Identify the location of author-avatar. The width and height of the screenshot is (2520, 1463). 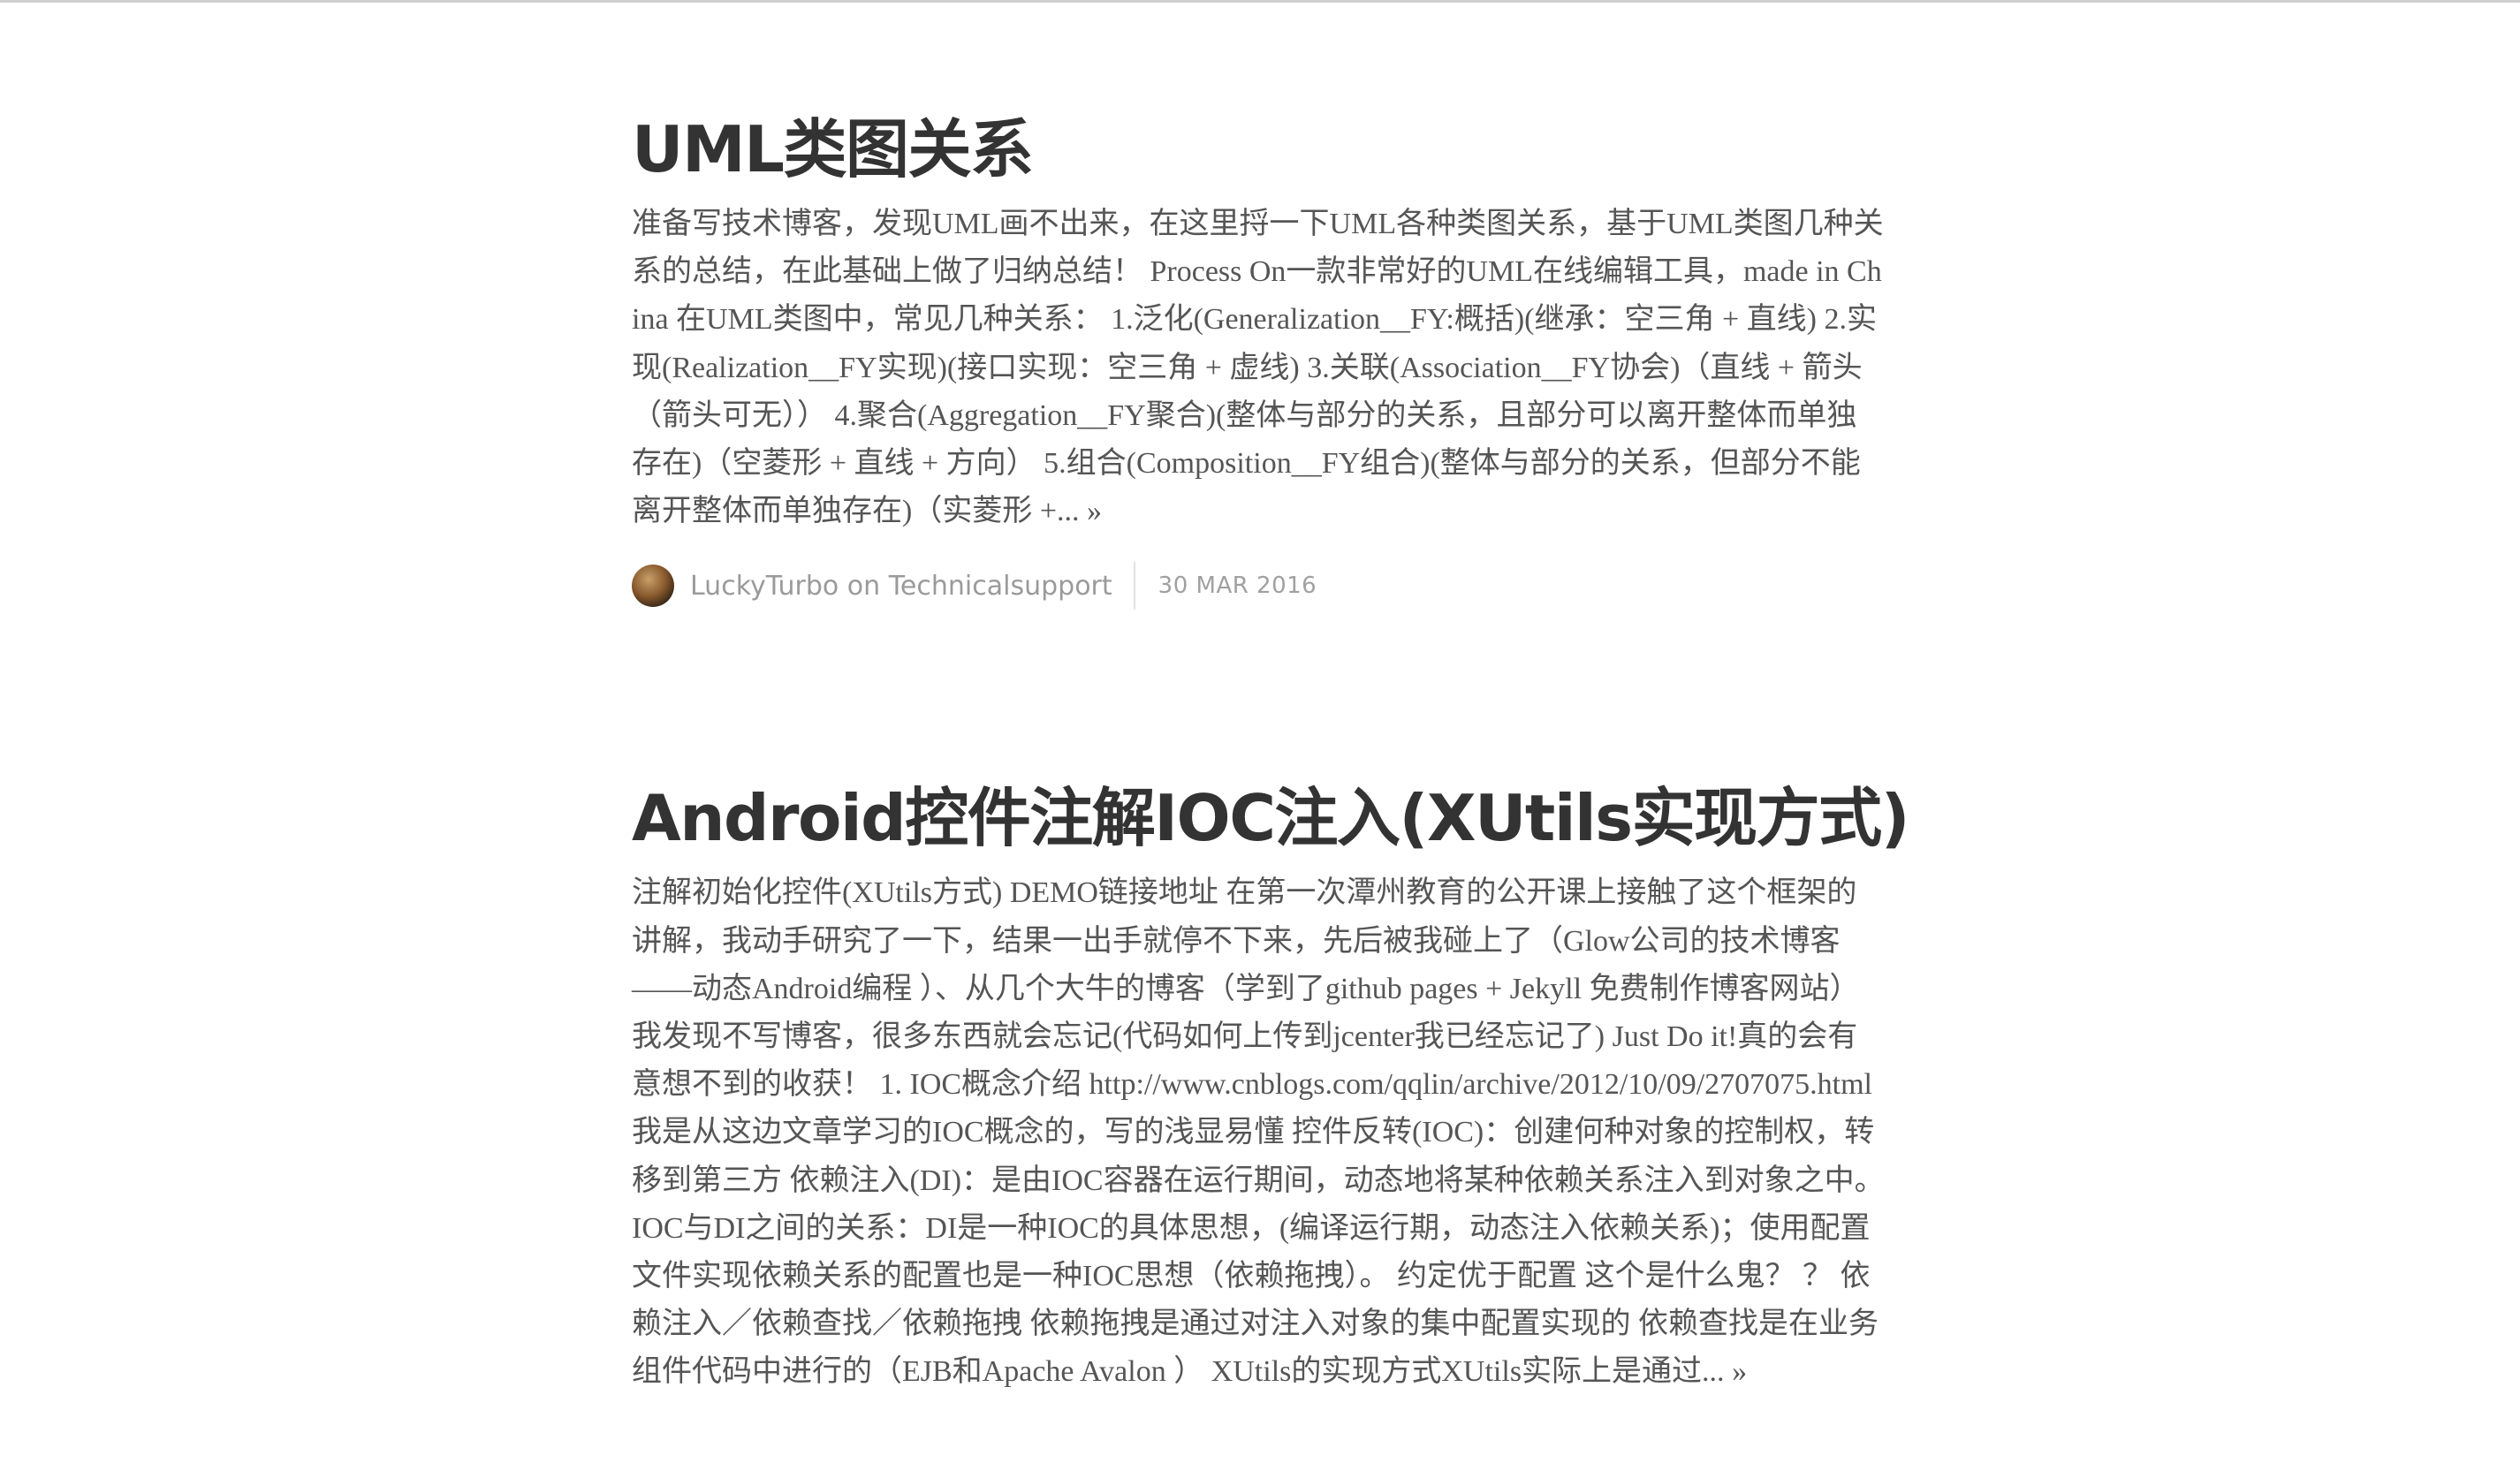
(653, 587).